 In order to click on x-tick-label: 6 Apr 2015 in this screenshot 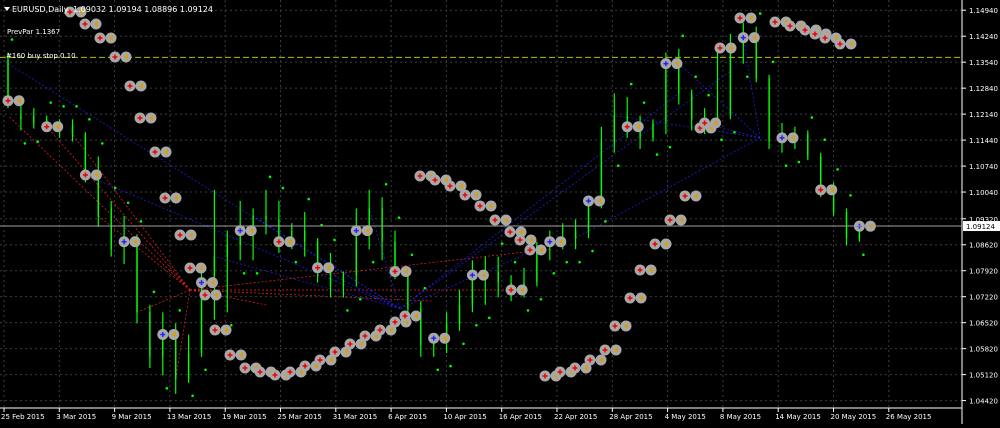, I will do `click(407, 417)`.